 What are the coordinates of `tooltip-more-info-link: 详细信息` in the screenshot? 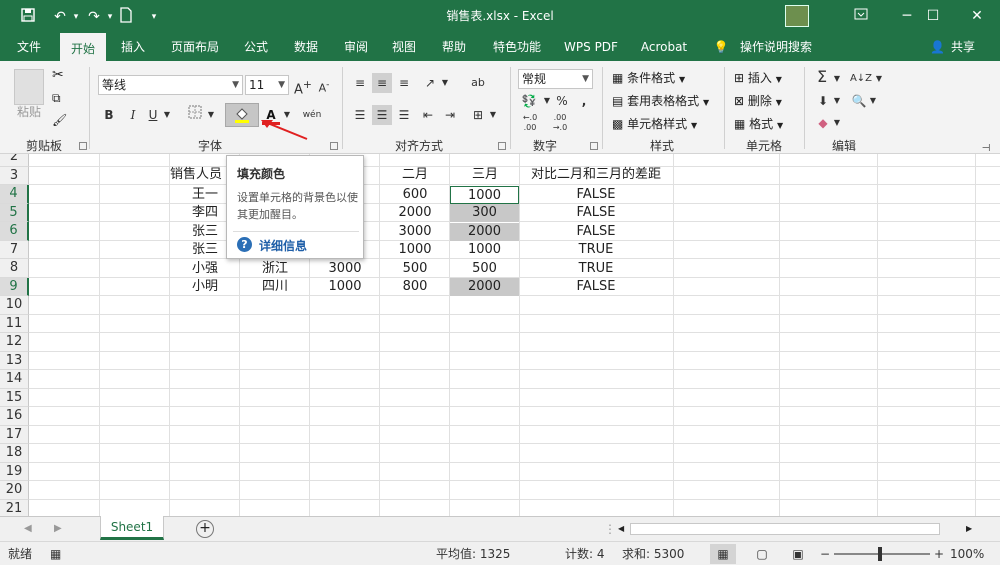 It's located at (283, 245).